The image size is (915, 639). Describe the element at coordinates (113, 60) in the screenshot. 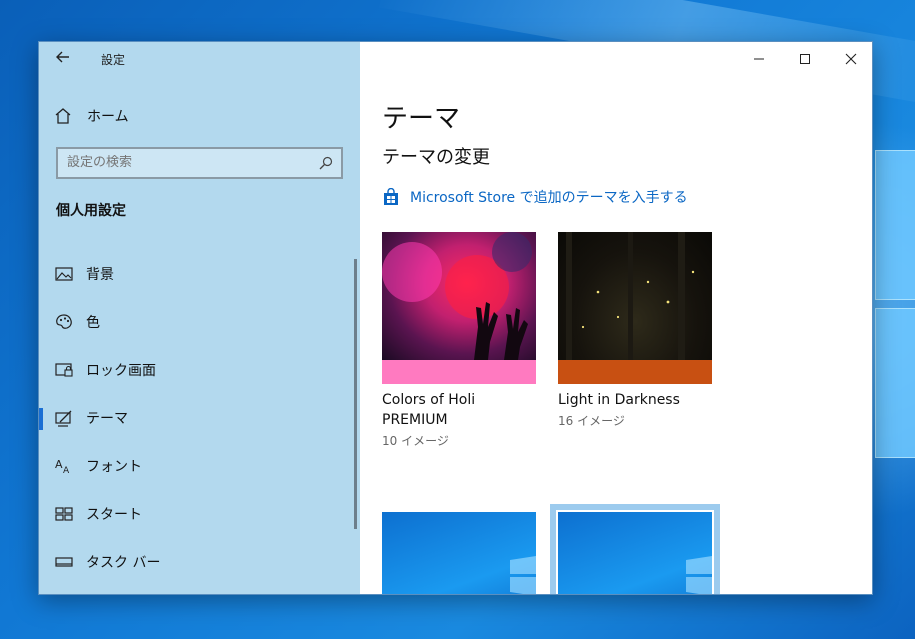

I see `app-title: 設定` at that location.